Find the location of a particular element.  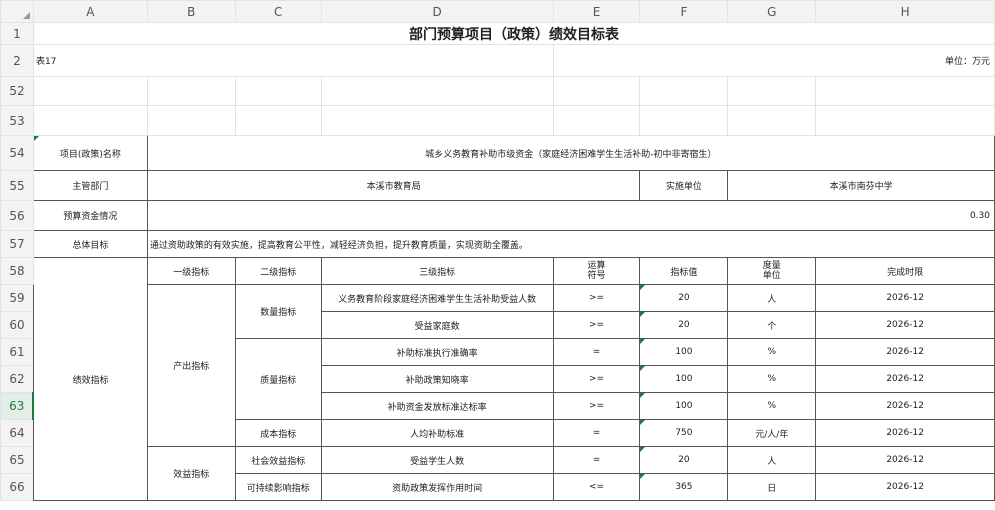

benefit-indicator-label: 效益指标 is located at coordinates (191, 473).